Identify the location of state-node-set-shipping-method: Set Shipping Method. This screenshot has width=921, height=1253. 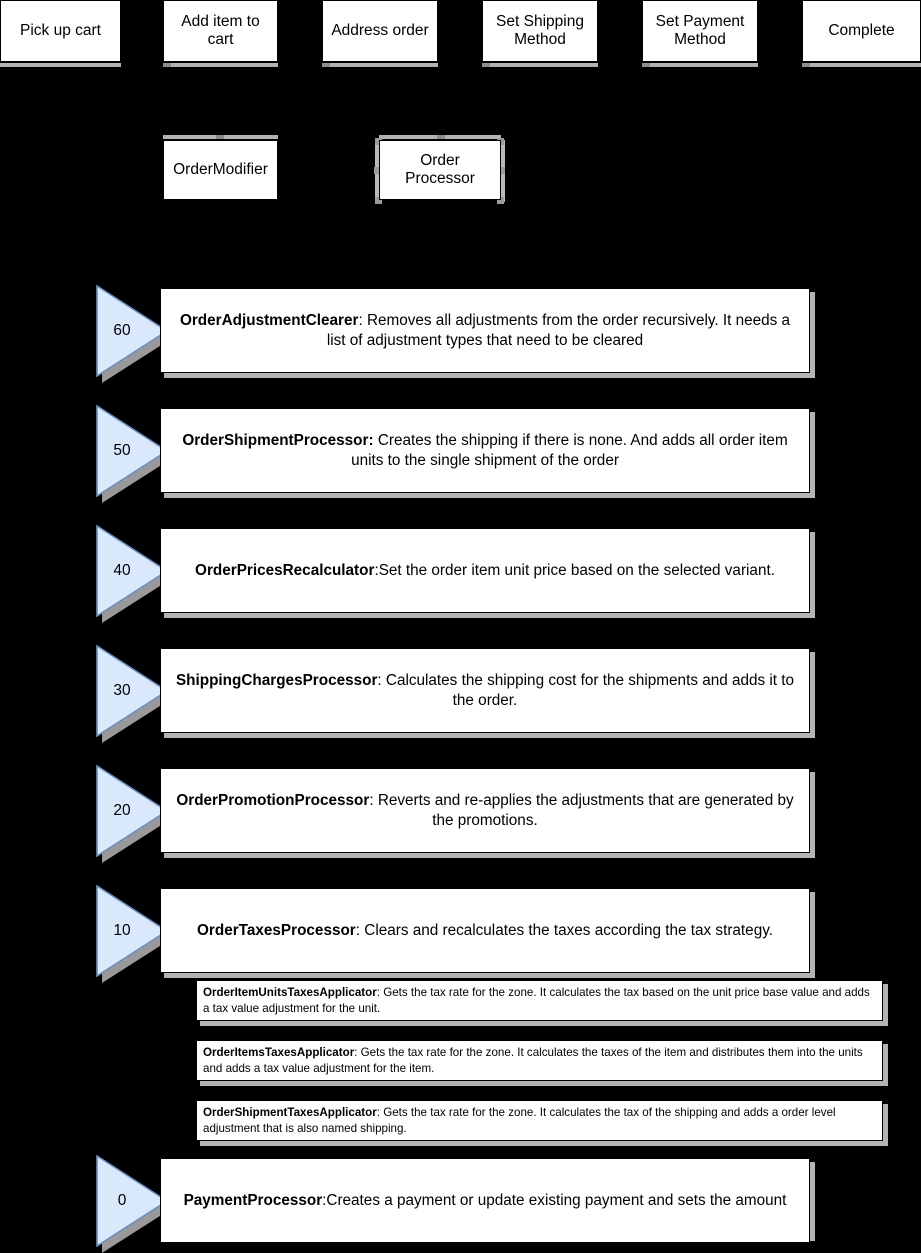
(540, 31).